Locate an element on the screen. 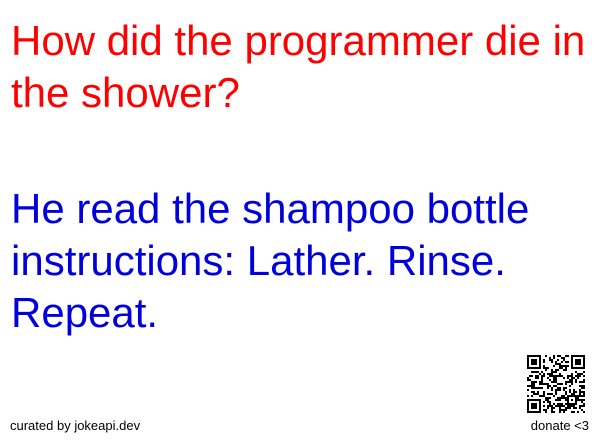  donate-link: donate <3 is located at coordinates (560, 426).